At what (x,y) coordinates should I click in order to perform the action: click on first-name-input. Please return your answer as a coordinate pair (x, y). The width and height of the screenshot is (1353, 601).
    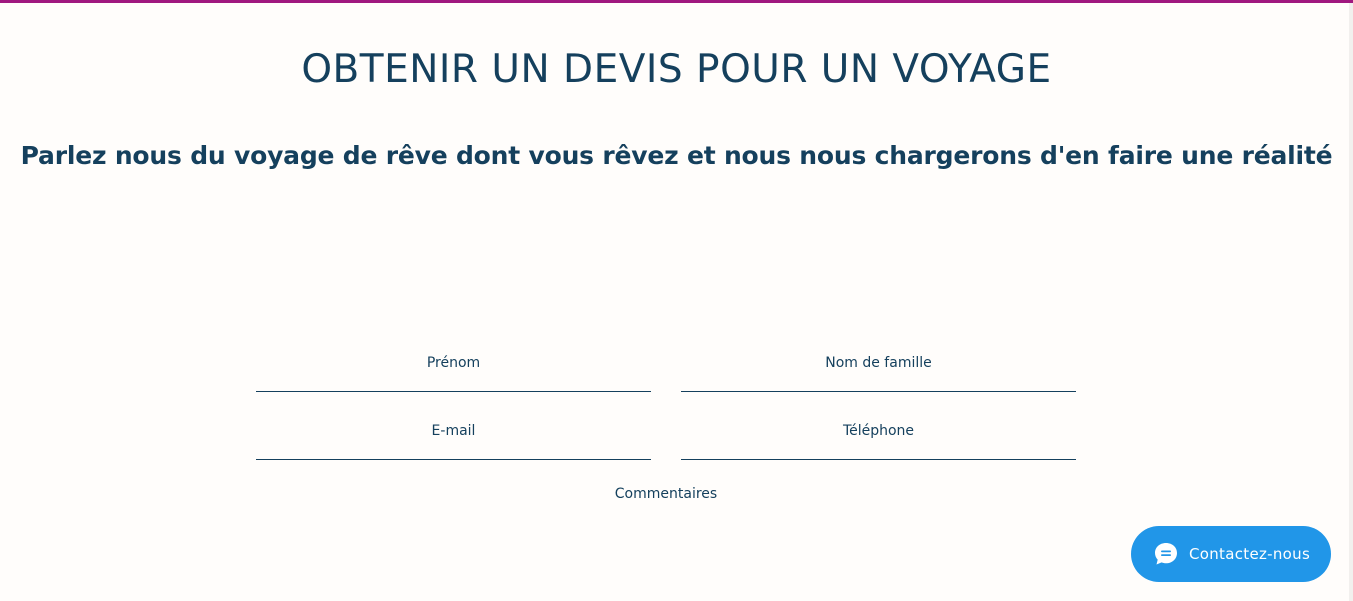
    Looking at the image, I should click on (453, 367).